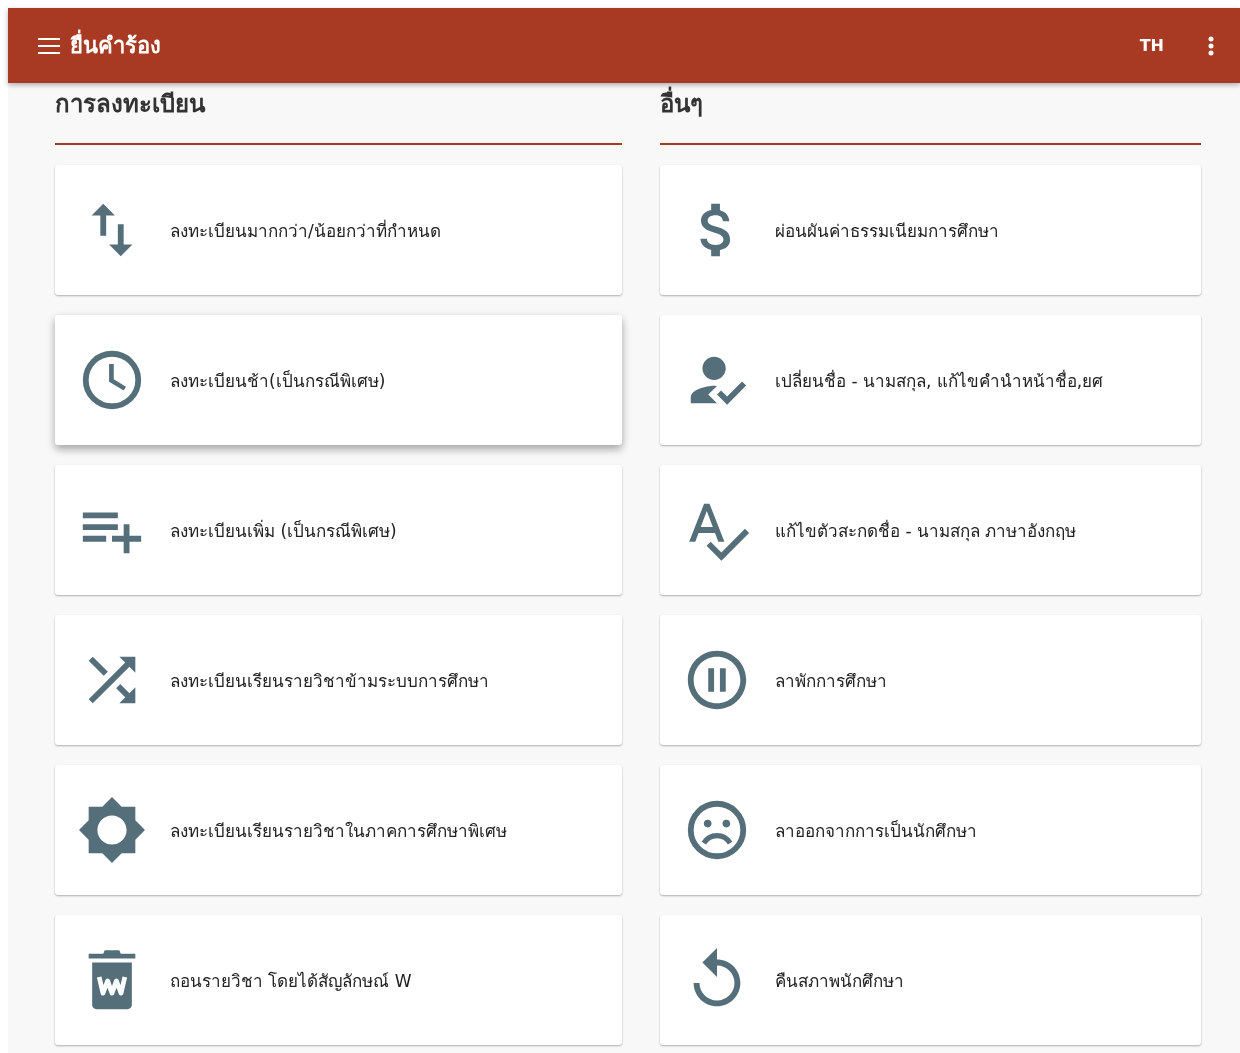 This screenshot has height=1053, width=1240. Describe the element at coordinates (1151, 45) in the screenshot. I see `language-button: TH` at that location.